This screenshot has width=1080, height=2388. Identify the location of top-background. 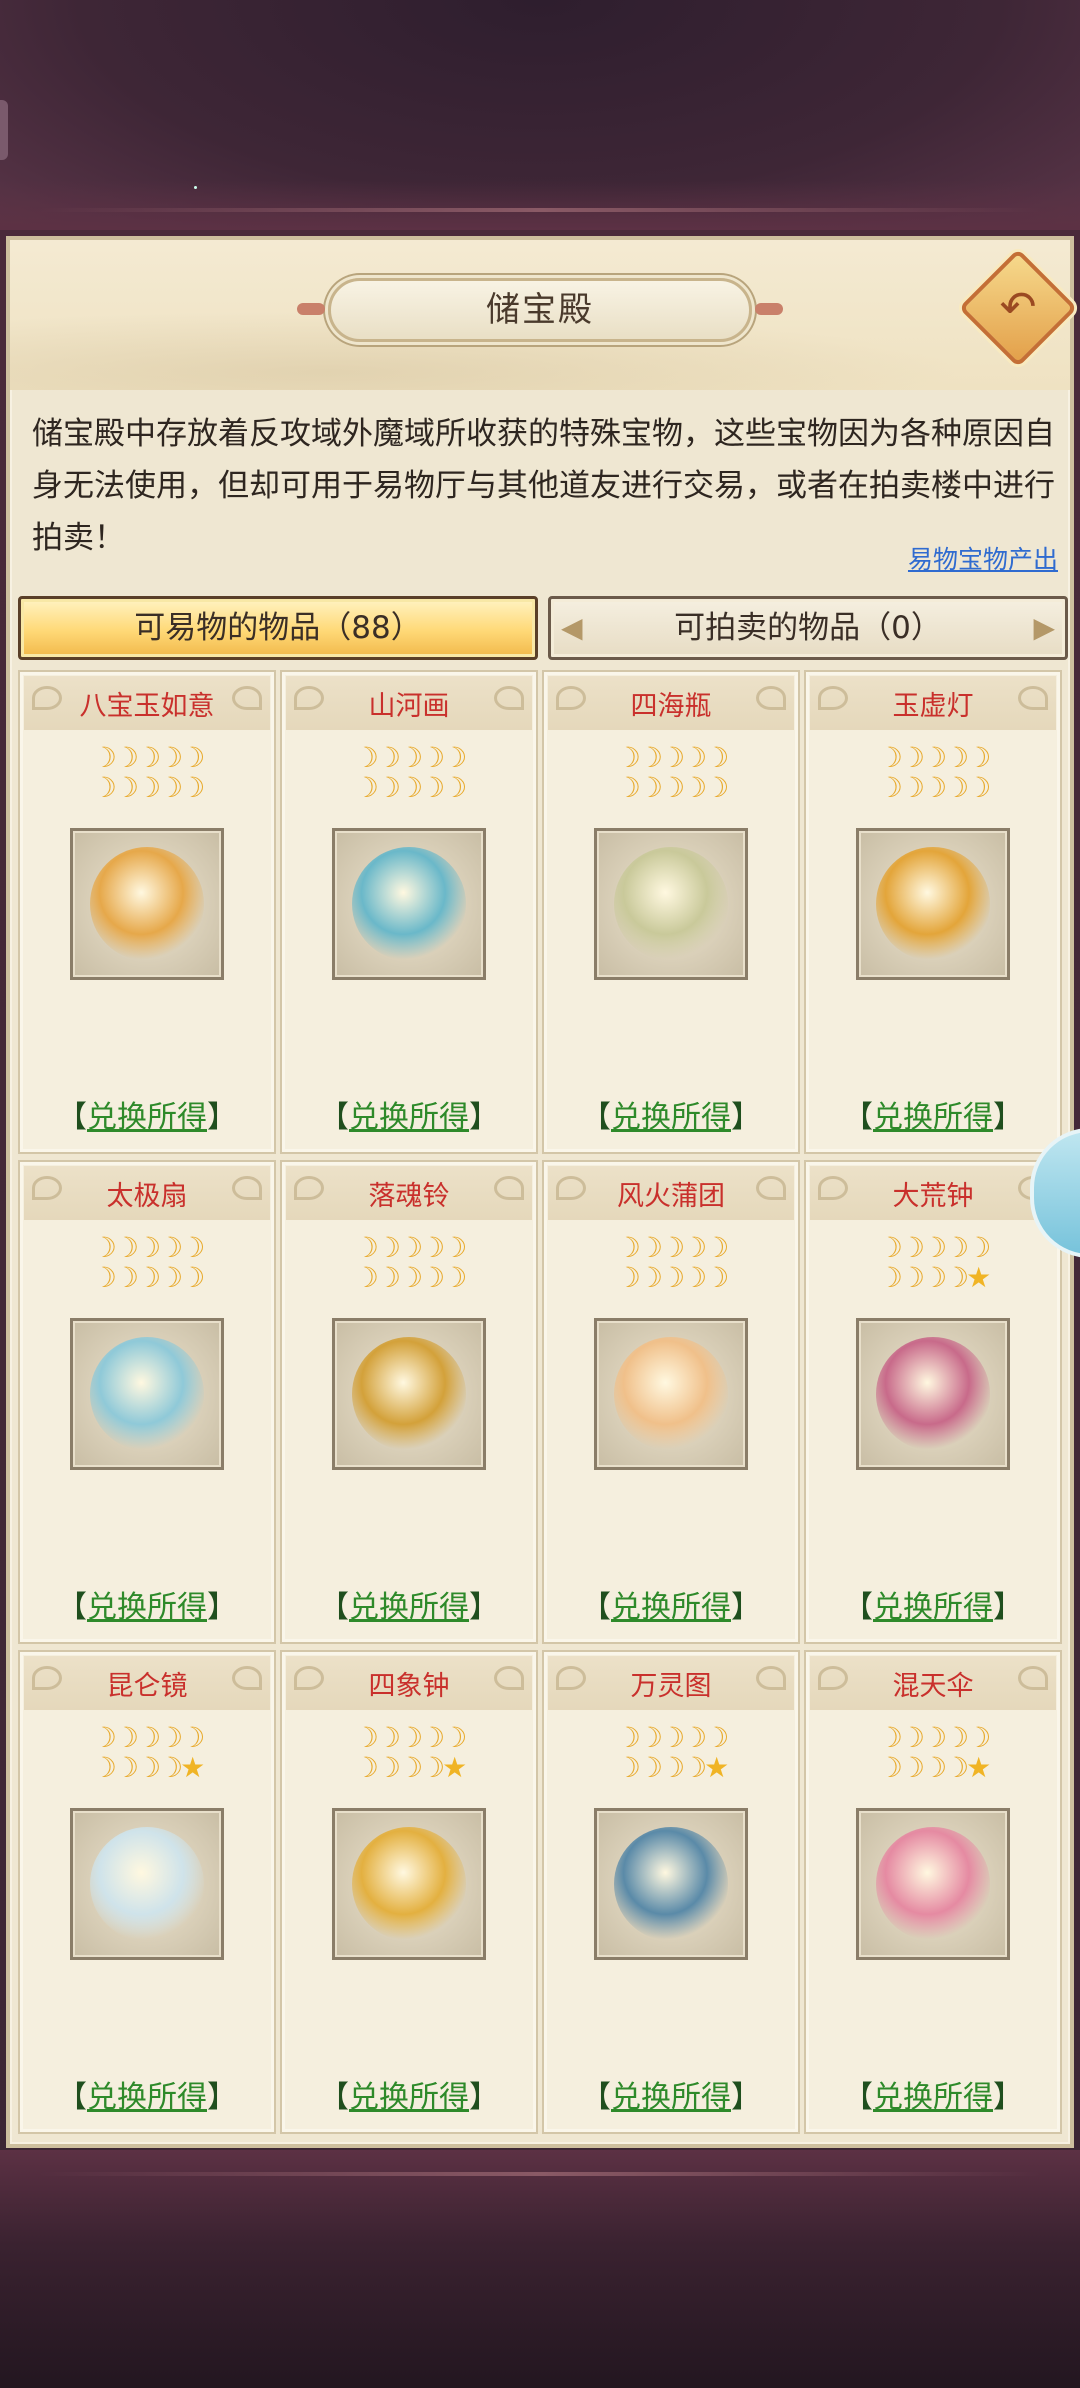
(540, 115).